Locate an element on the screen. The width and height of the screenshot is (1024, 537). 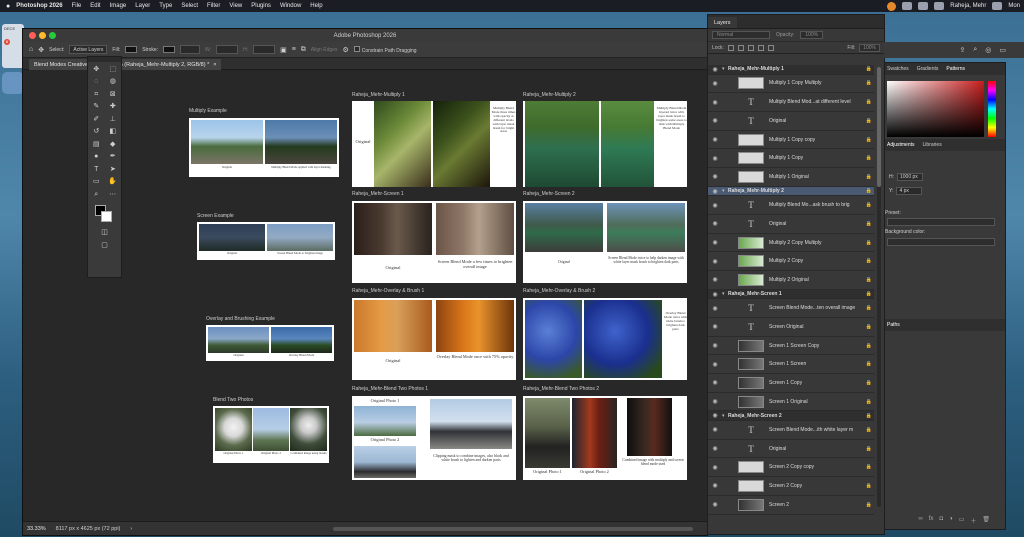
apple-icon: ● is located at coordinates (8, 6).